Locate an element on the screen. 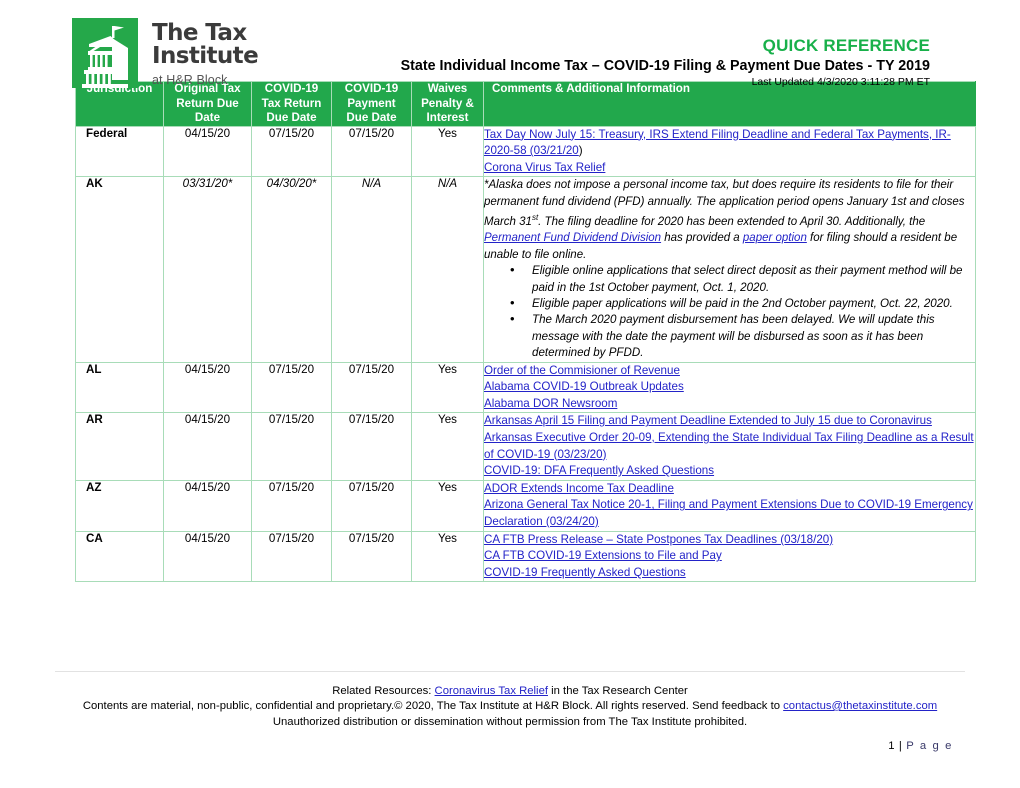  logo-tagline: at H&R Block is located at coordinates (190, 80).